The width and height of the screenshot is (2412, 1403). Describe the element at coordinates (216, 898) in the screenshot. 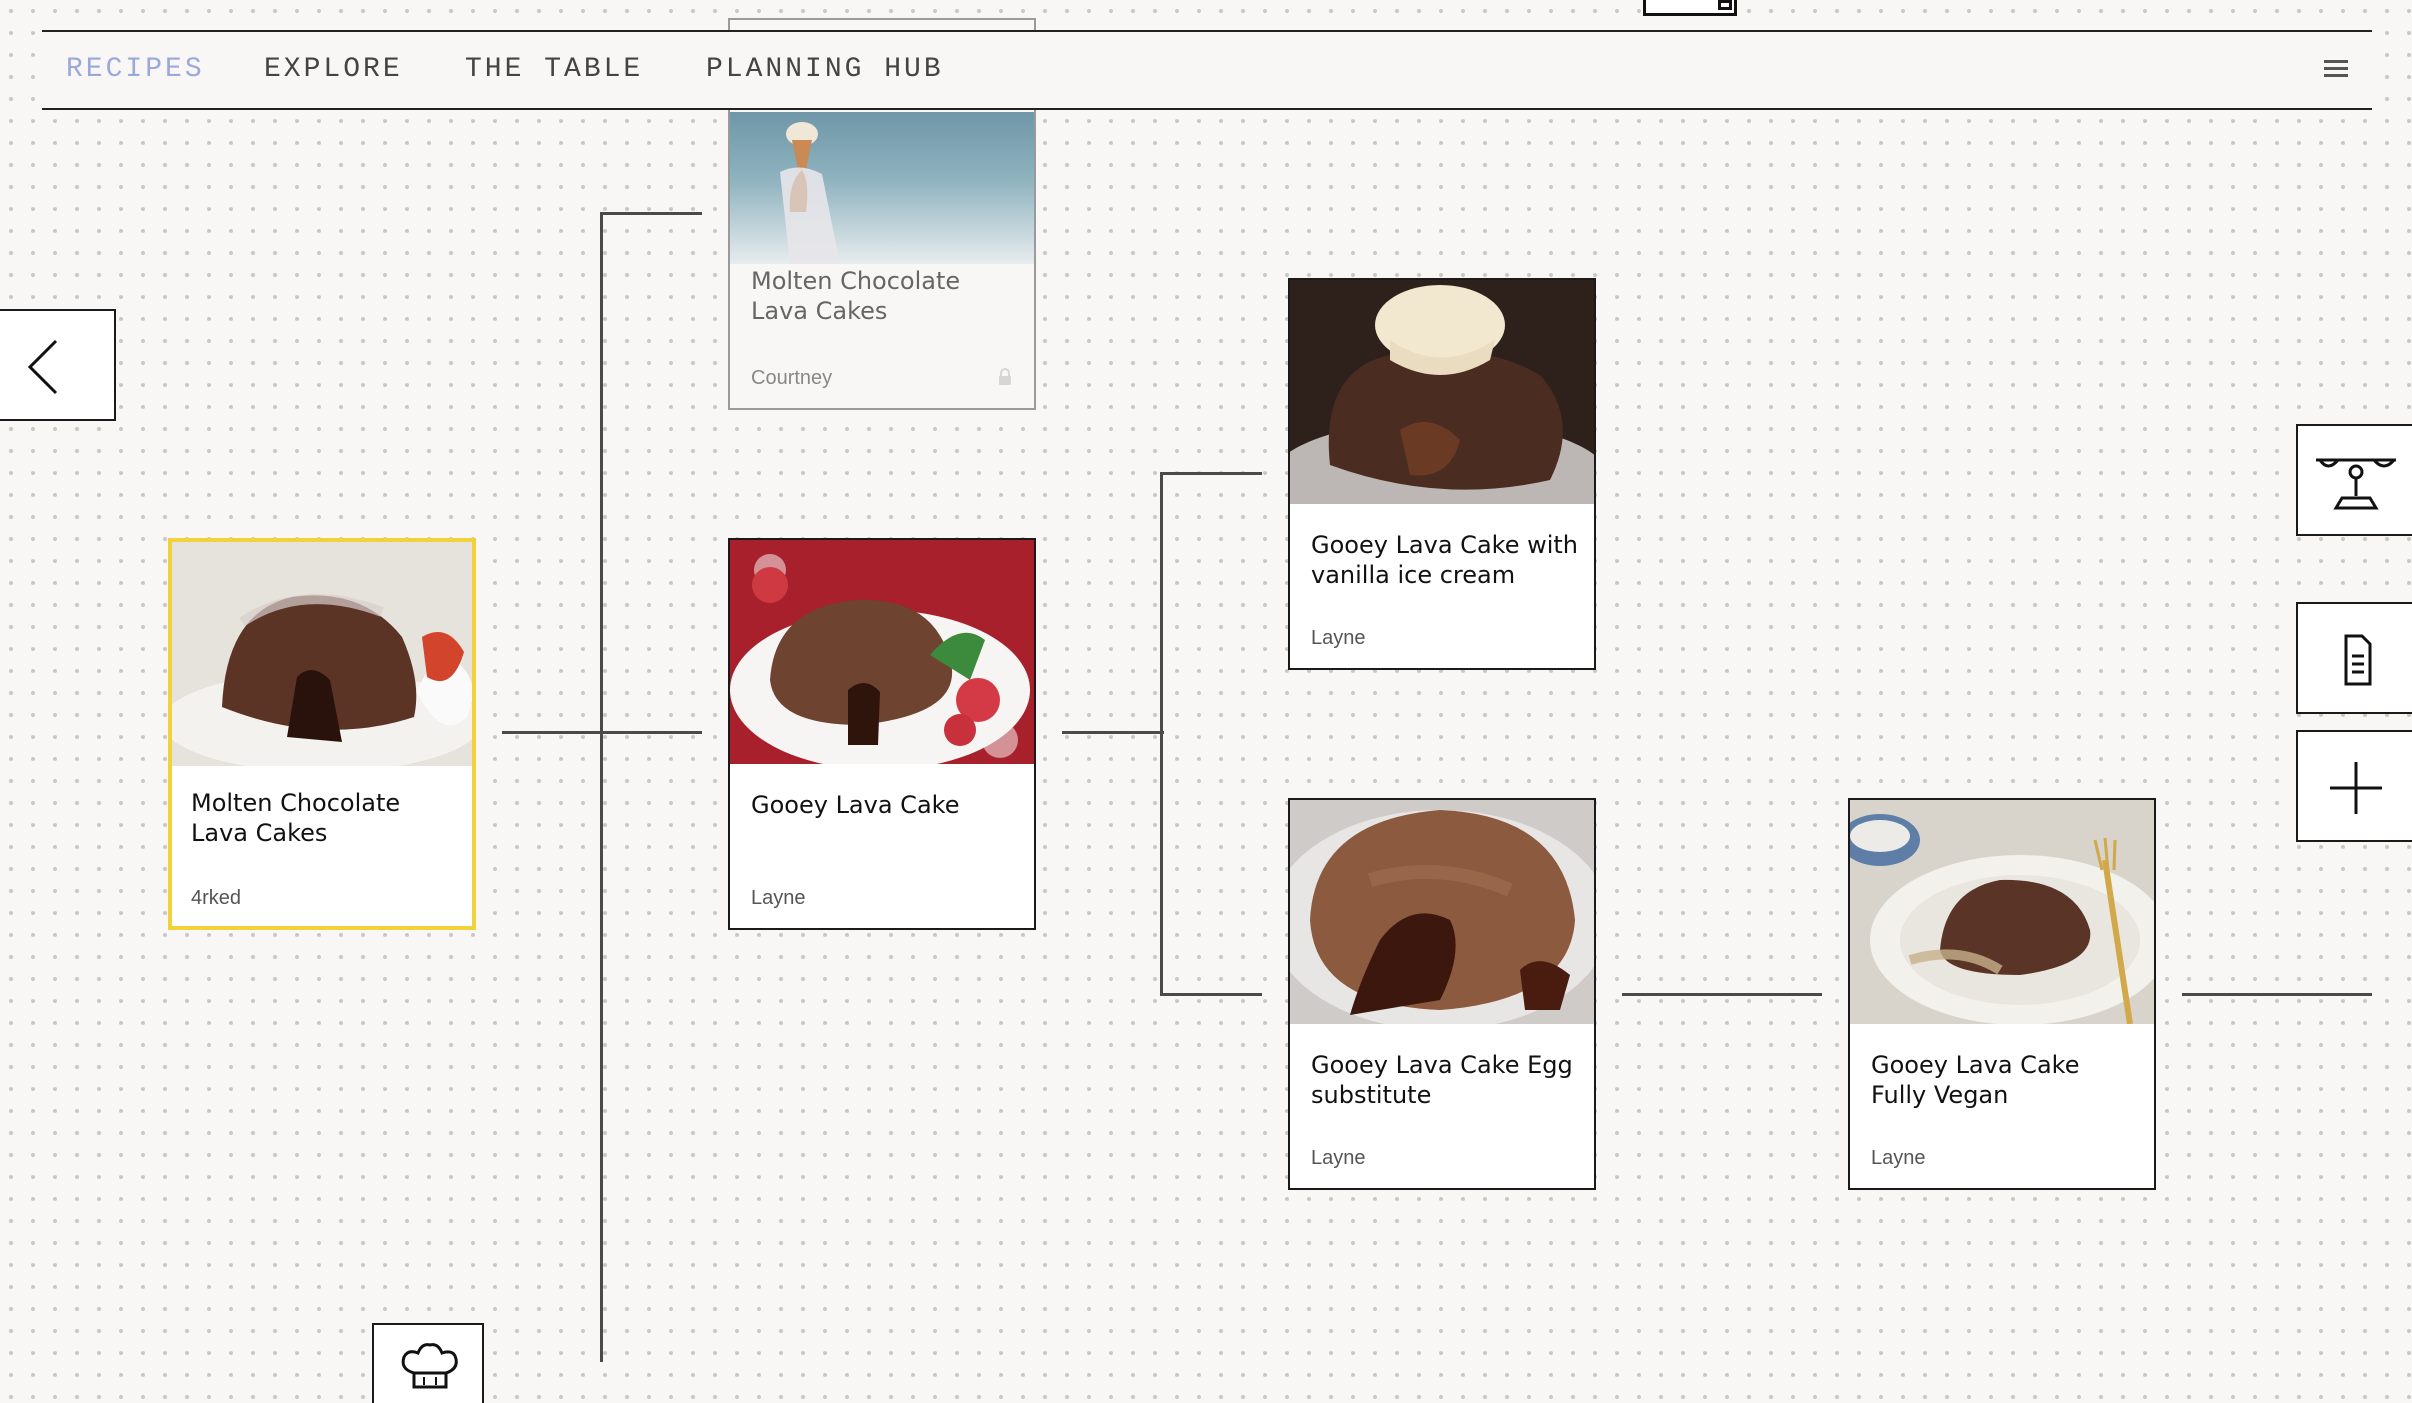

I see `recipe-author: 4rked` at that location.